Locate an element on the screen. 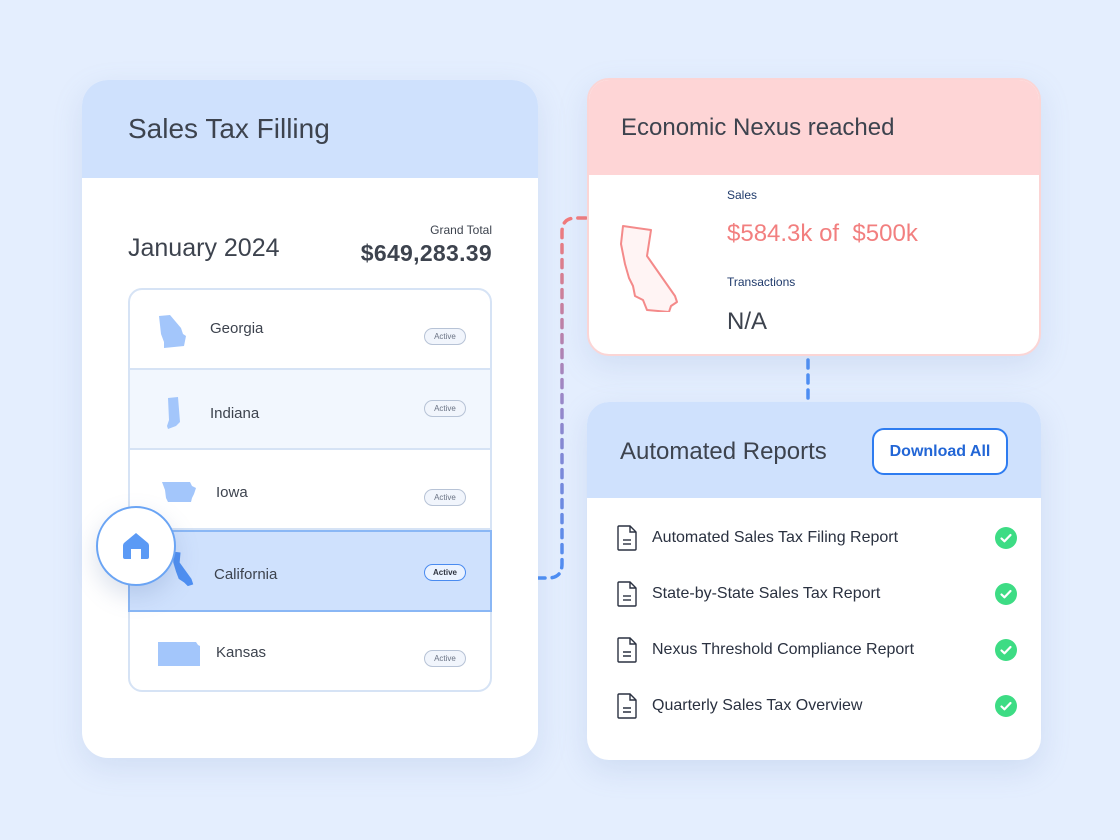 This screenshot has width=1120, height=840. report-item: Nexus Threshold Compliance Report is located at coordinates (817, 650).